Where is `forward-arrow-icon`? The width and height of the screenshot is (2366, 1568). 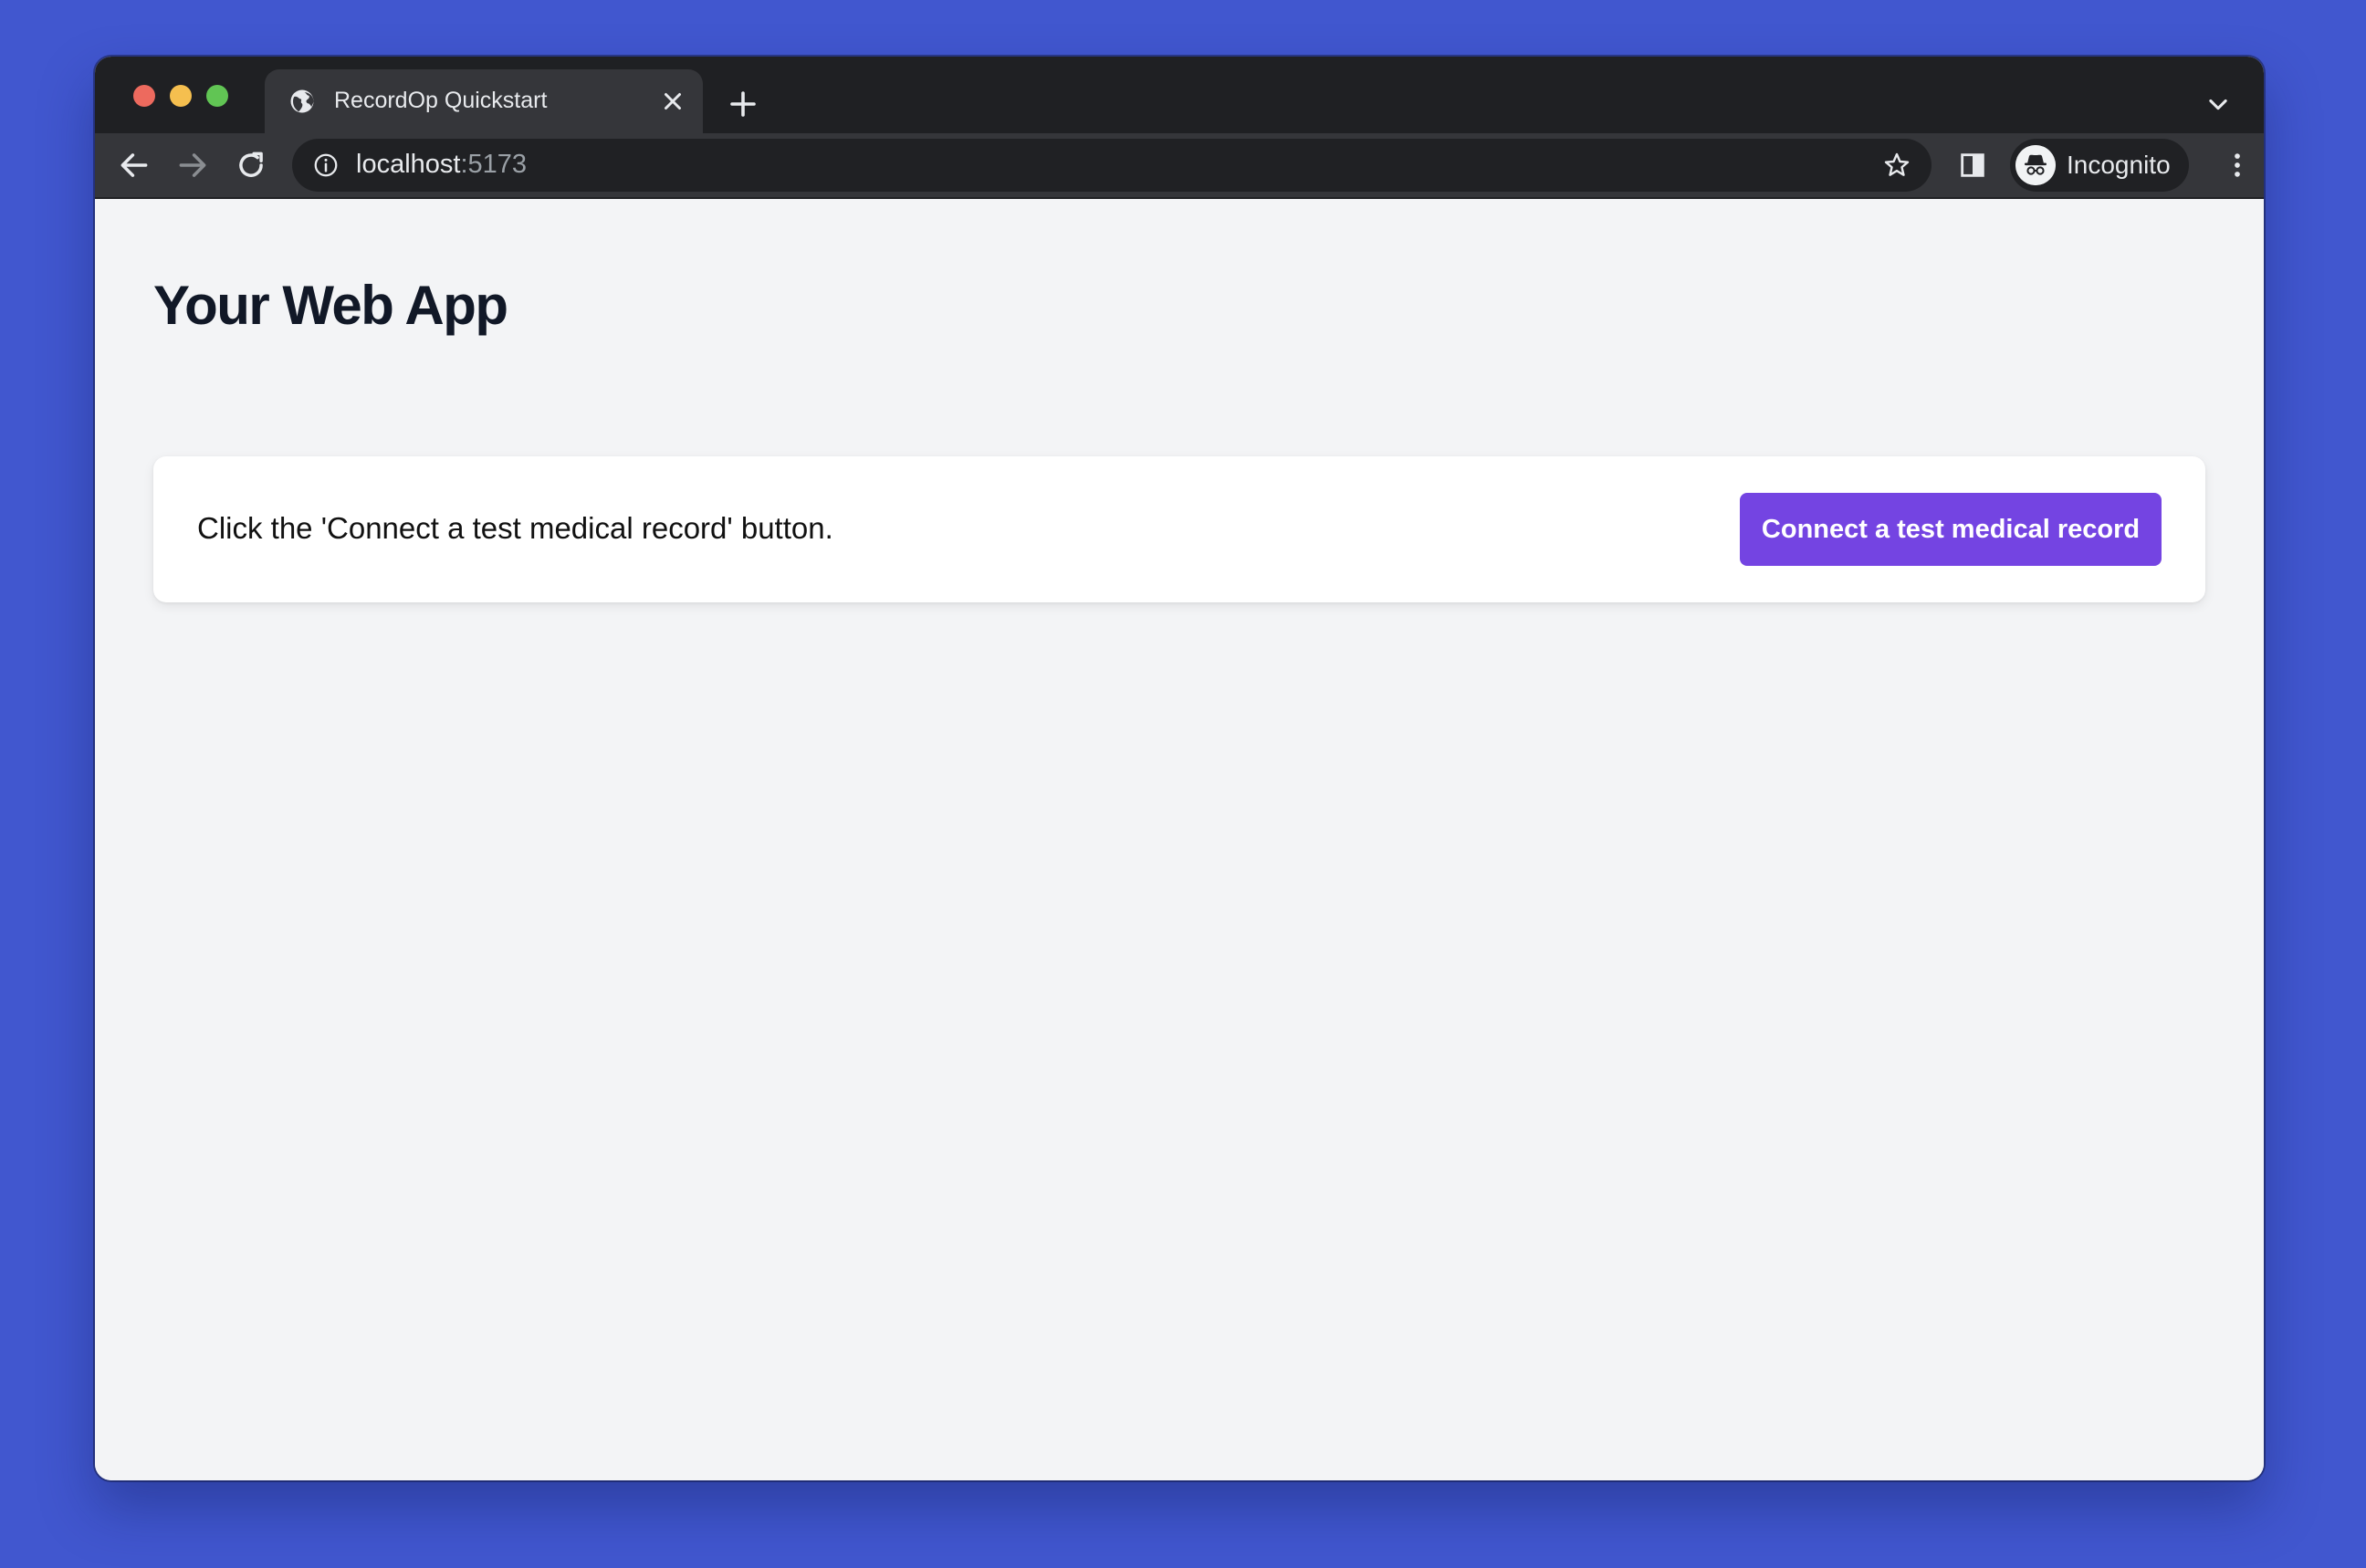 forward-arrow-icon is located at coordinates (192, 165).